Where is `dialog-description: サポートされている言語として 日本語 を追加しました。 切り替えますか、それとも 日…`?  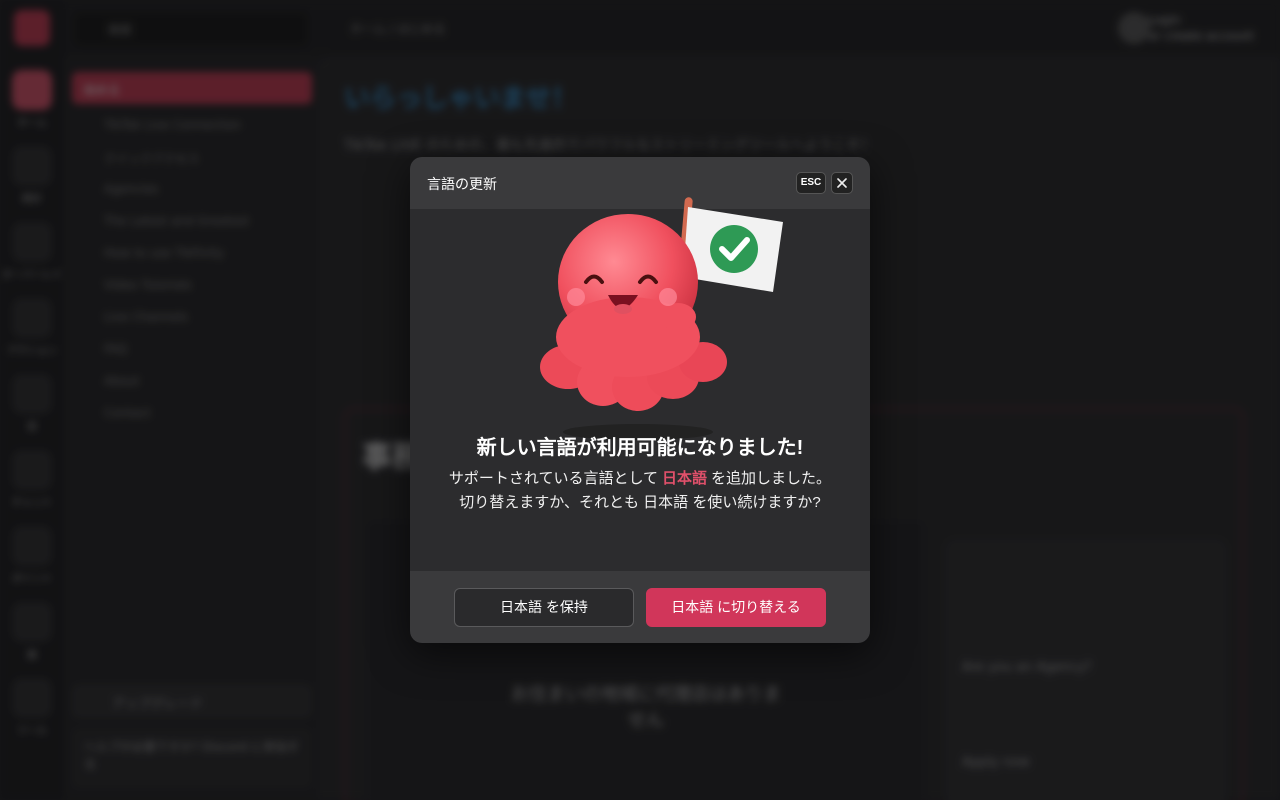
dialog-description: サポートされている言語として 日本語 を追加しました。 切り替えますか、それとも 日… is located at coordinates (640, 490).